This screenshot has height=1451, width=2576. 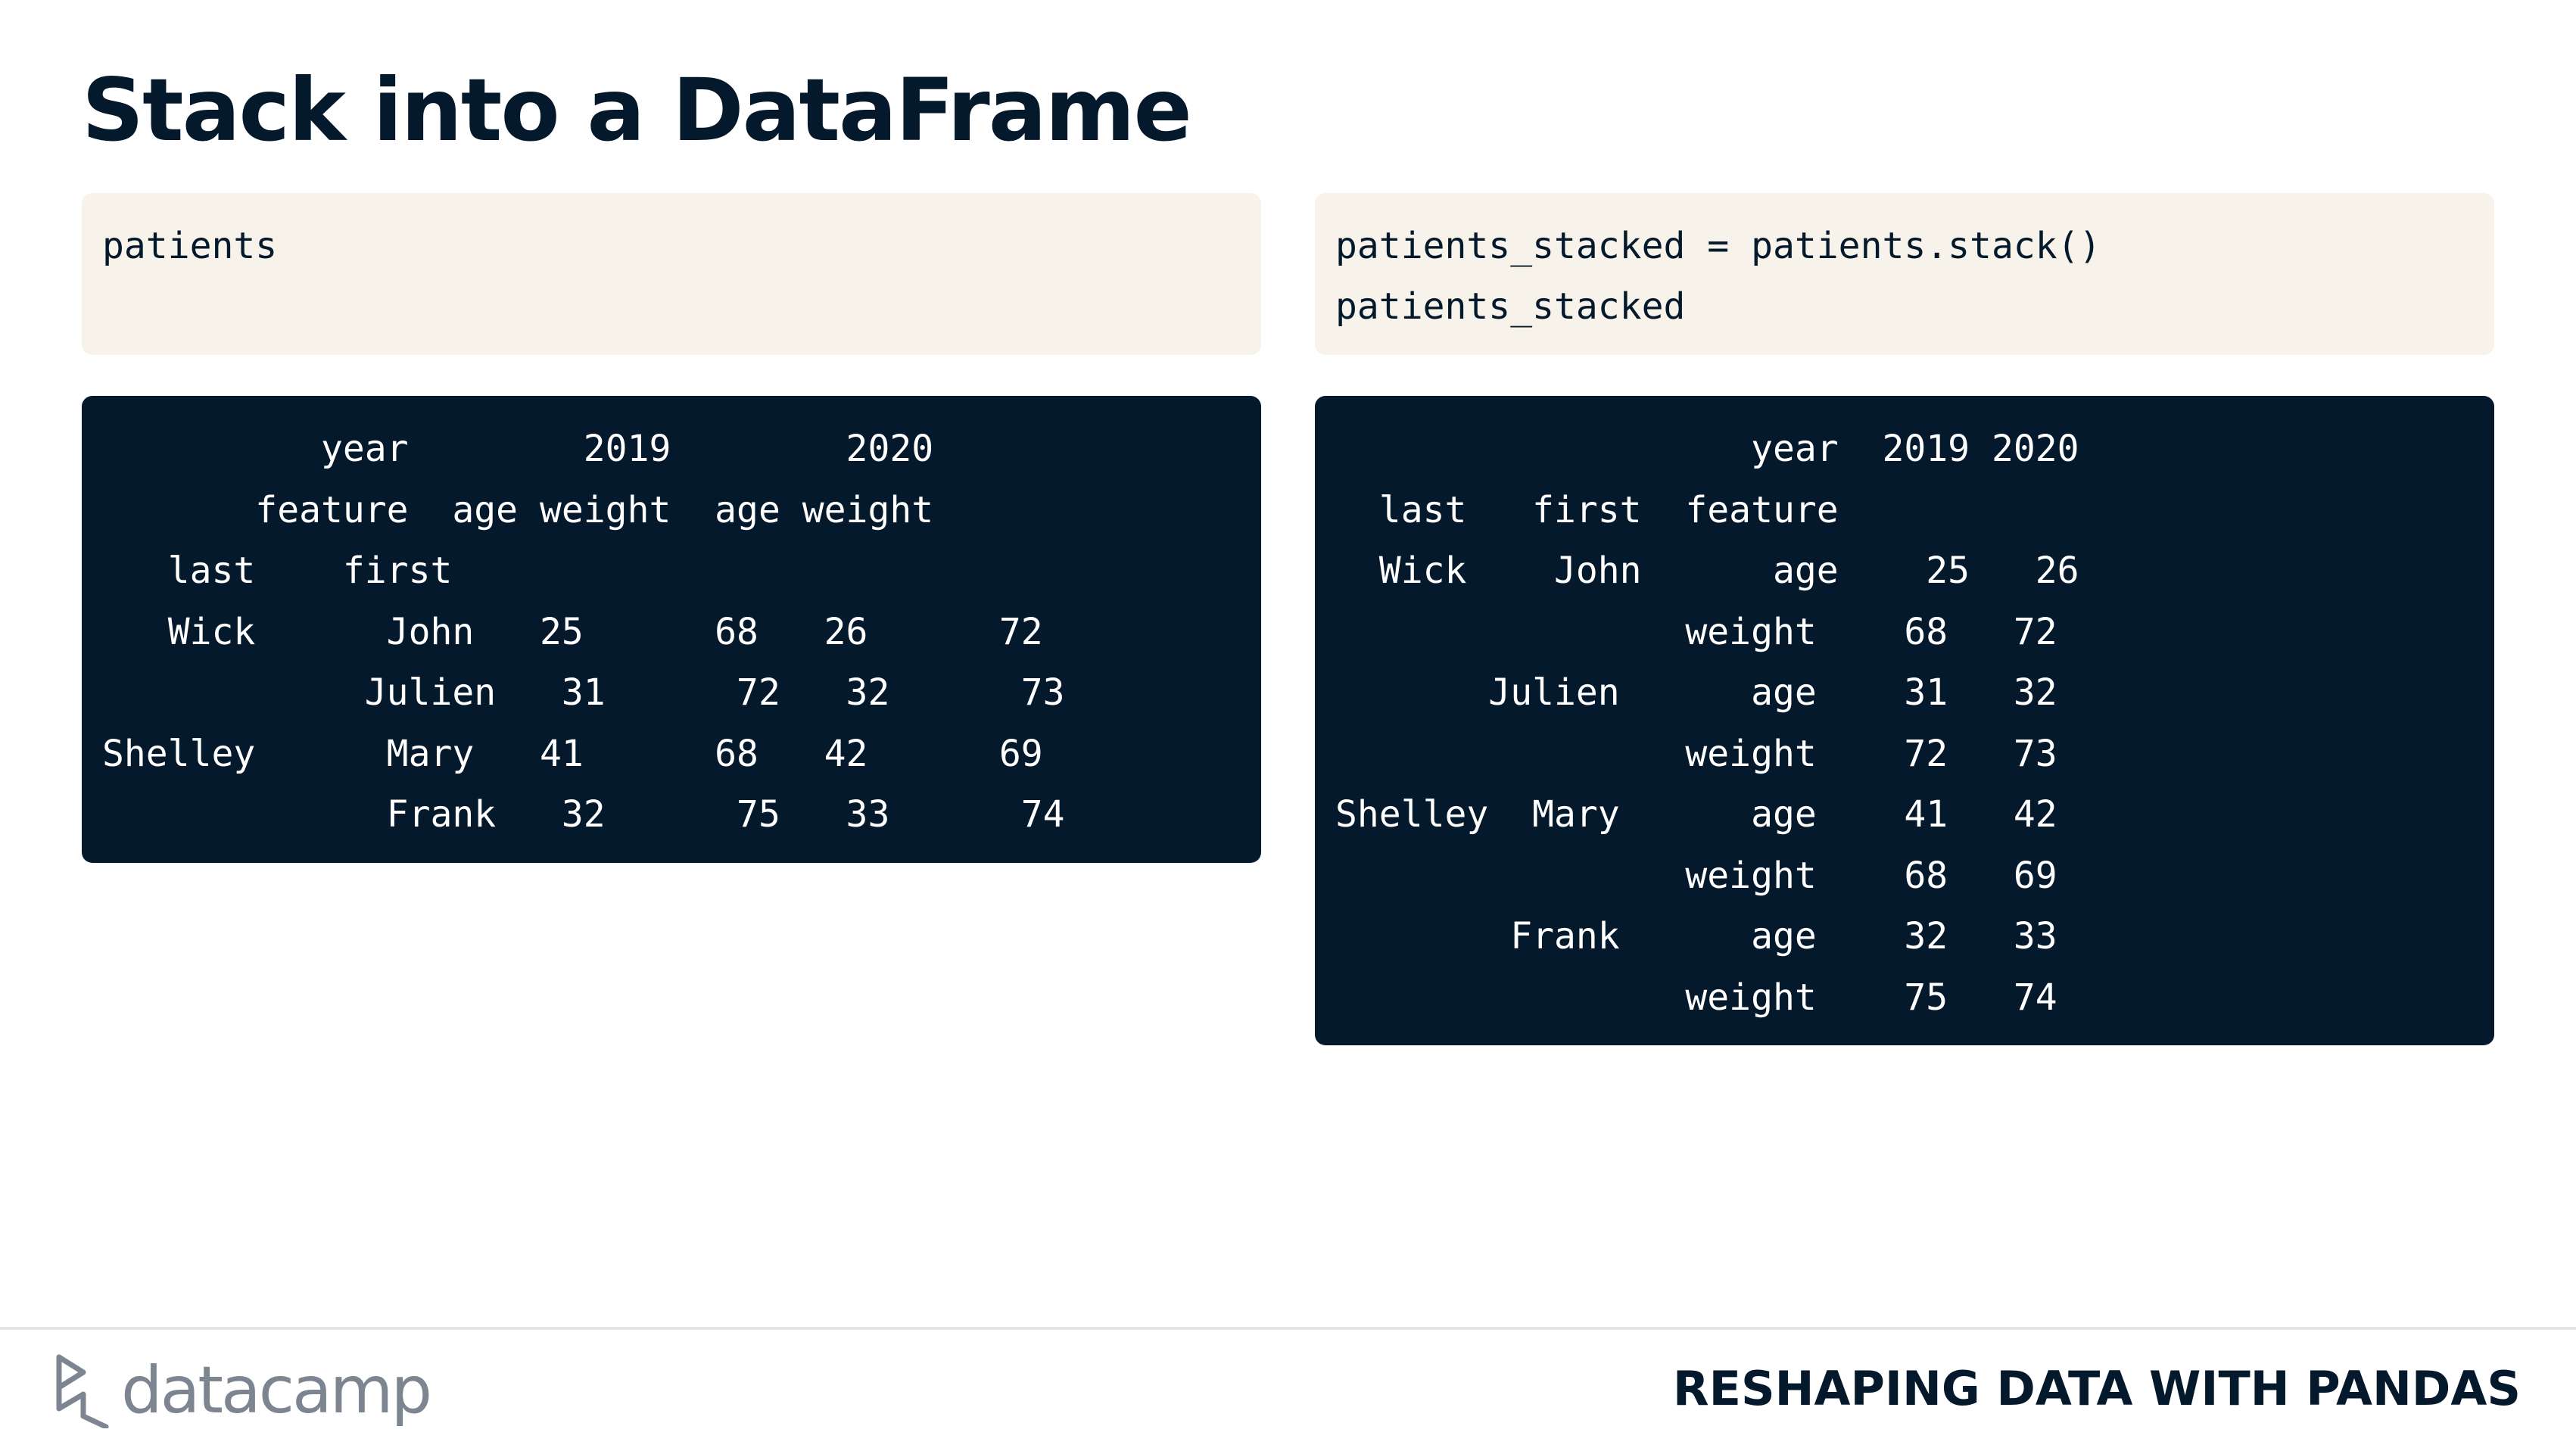 What do you see at coordinates (1696, 692) in the screenshot?
I see `output-row: Julien age 31 32` at bounding box center [1696, 692].